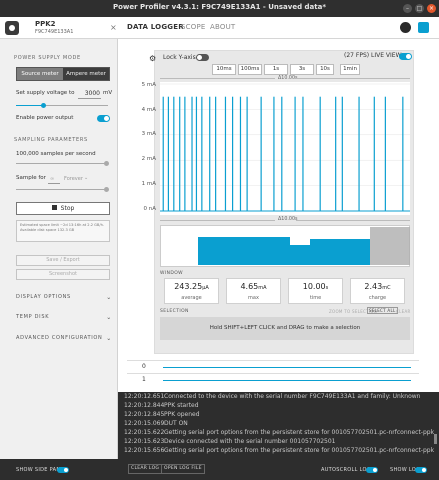  I want to click on stat-time-caption: time, so click(315, 298).